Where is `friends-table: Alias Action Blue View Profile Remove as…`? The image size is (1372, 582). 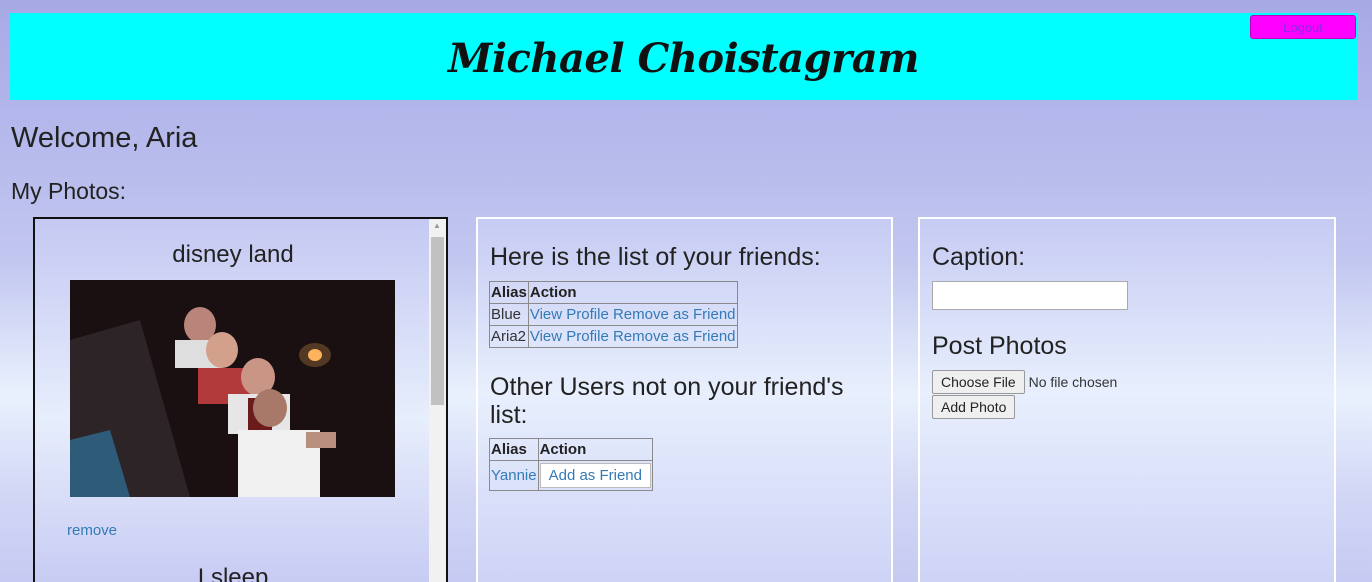 friends-table: Alias Action Blue View Profile Remove as… is located at coordinates (613, 314).